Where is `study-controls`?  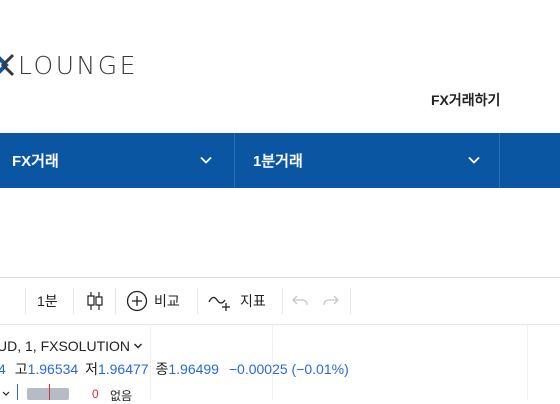
study-controls is located at coordinates (48, 394).